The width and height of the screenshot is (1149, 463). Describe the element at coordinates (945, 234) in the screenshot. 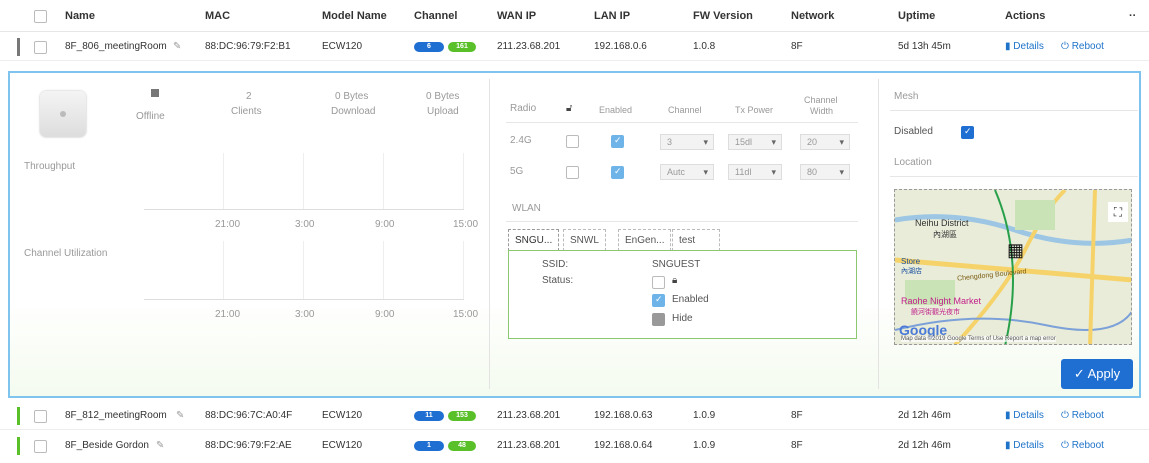

I see `map-label: 內湖區` at that location.